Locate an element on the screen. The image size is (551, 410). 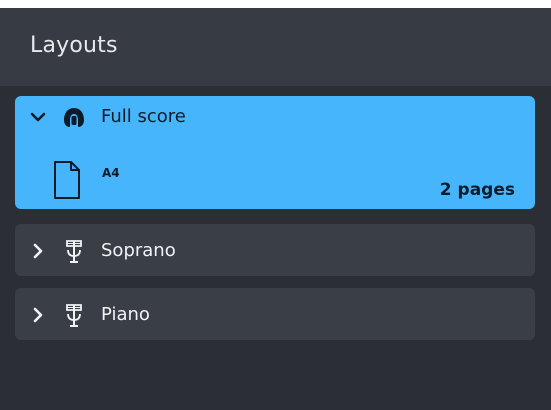
layout-name: Piano is located at coordinates (125, 314).